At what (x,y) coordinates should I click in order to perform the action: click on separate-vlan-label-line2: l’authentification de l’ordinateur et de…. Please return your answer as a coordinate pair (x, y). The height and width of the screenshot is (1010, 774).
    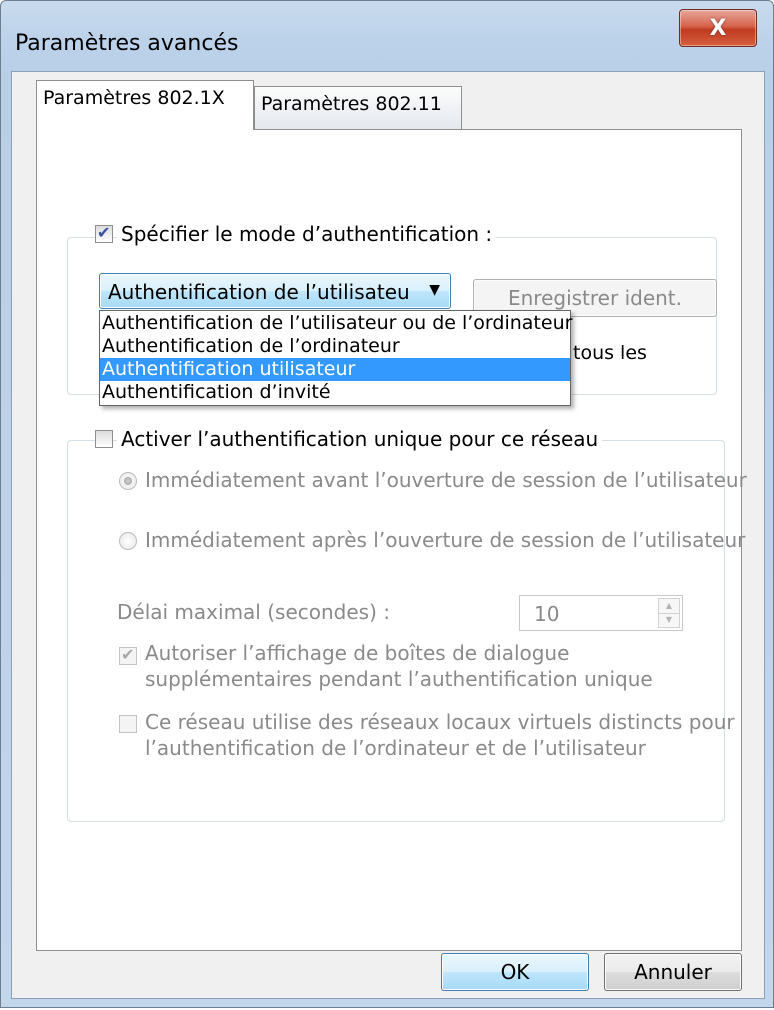
    Looking at the image, I should click on (395, 748).